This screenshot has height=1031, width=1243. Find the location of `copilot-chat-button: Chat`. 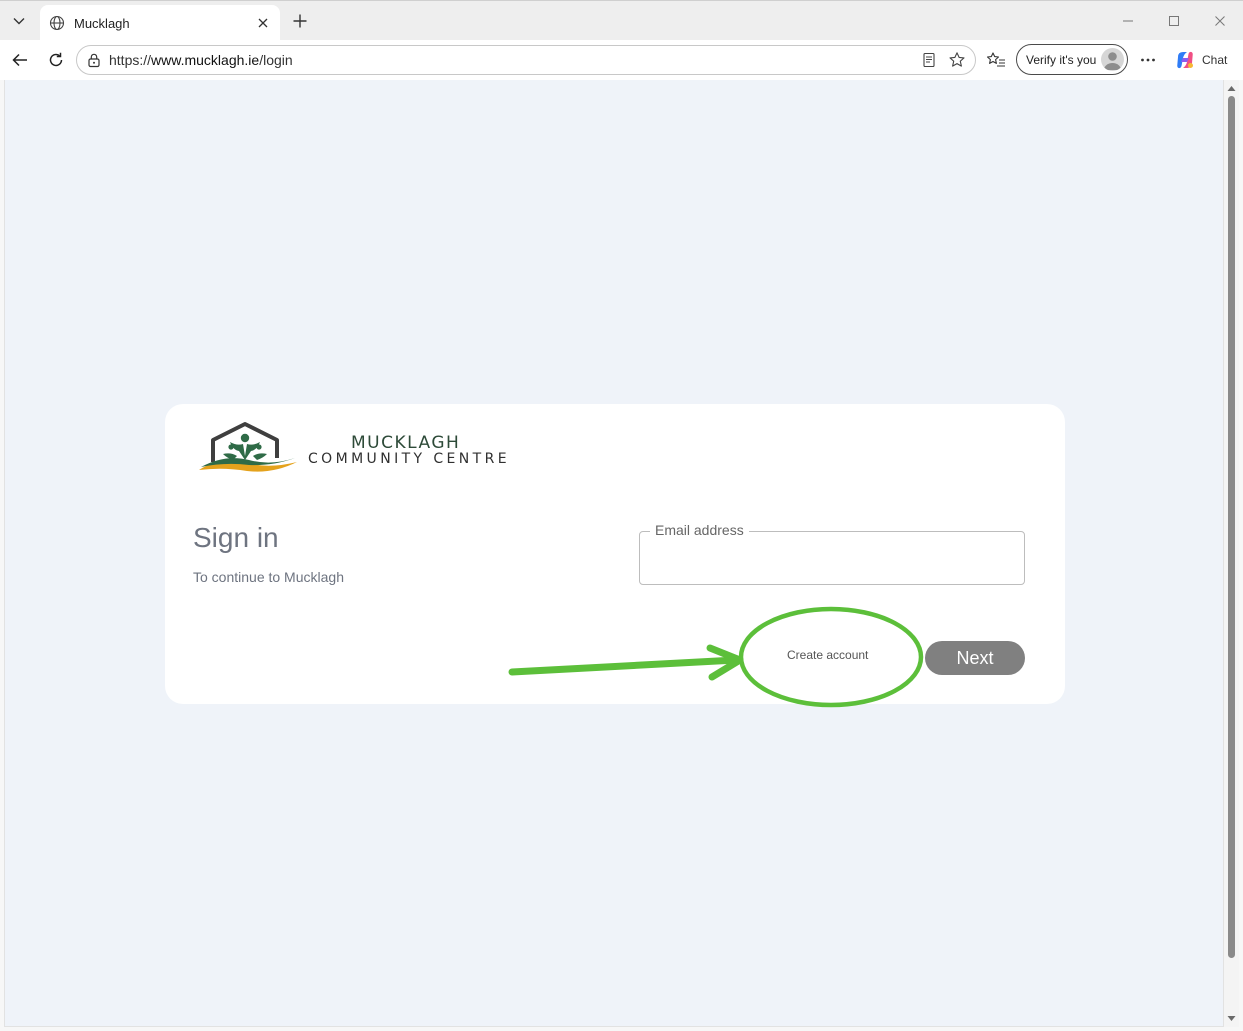

copilot-chat-button: Chat is located at coordinates (1203, 60).